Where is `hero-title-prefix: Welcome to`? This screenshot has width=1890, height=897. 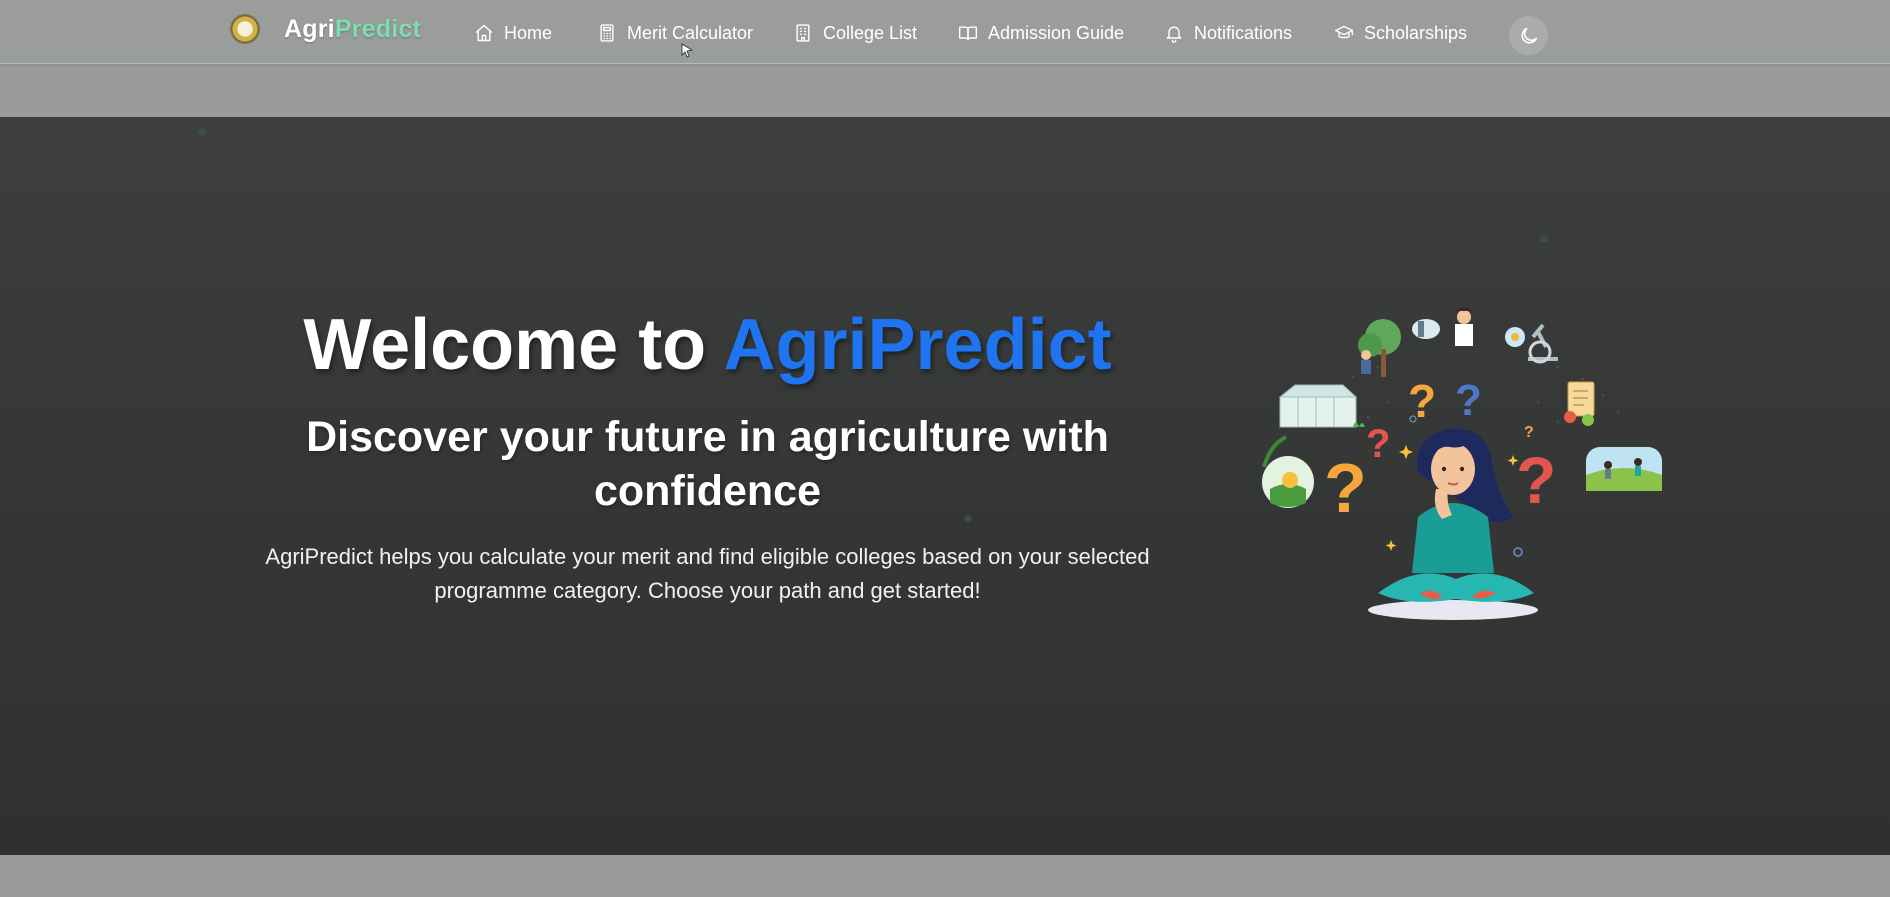
hero-title-prefix: Welcome to is located at coordinates (513, 345).